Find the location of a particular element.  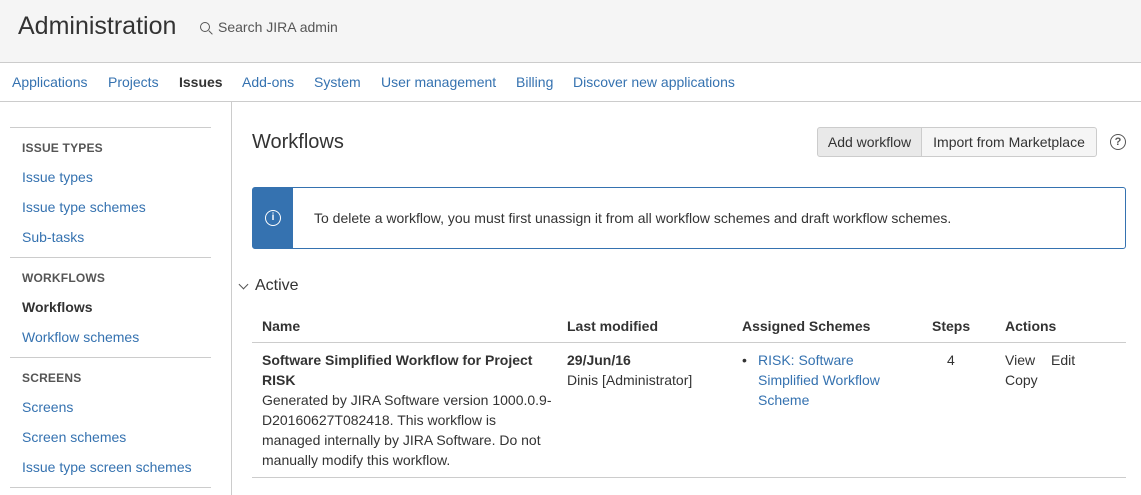

column-header-last-modified: Last modified is located at coordinates (613, 326).